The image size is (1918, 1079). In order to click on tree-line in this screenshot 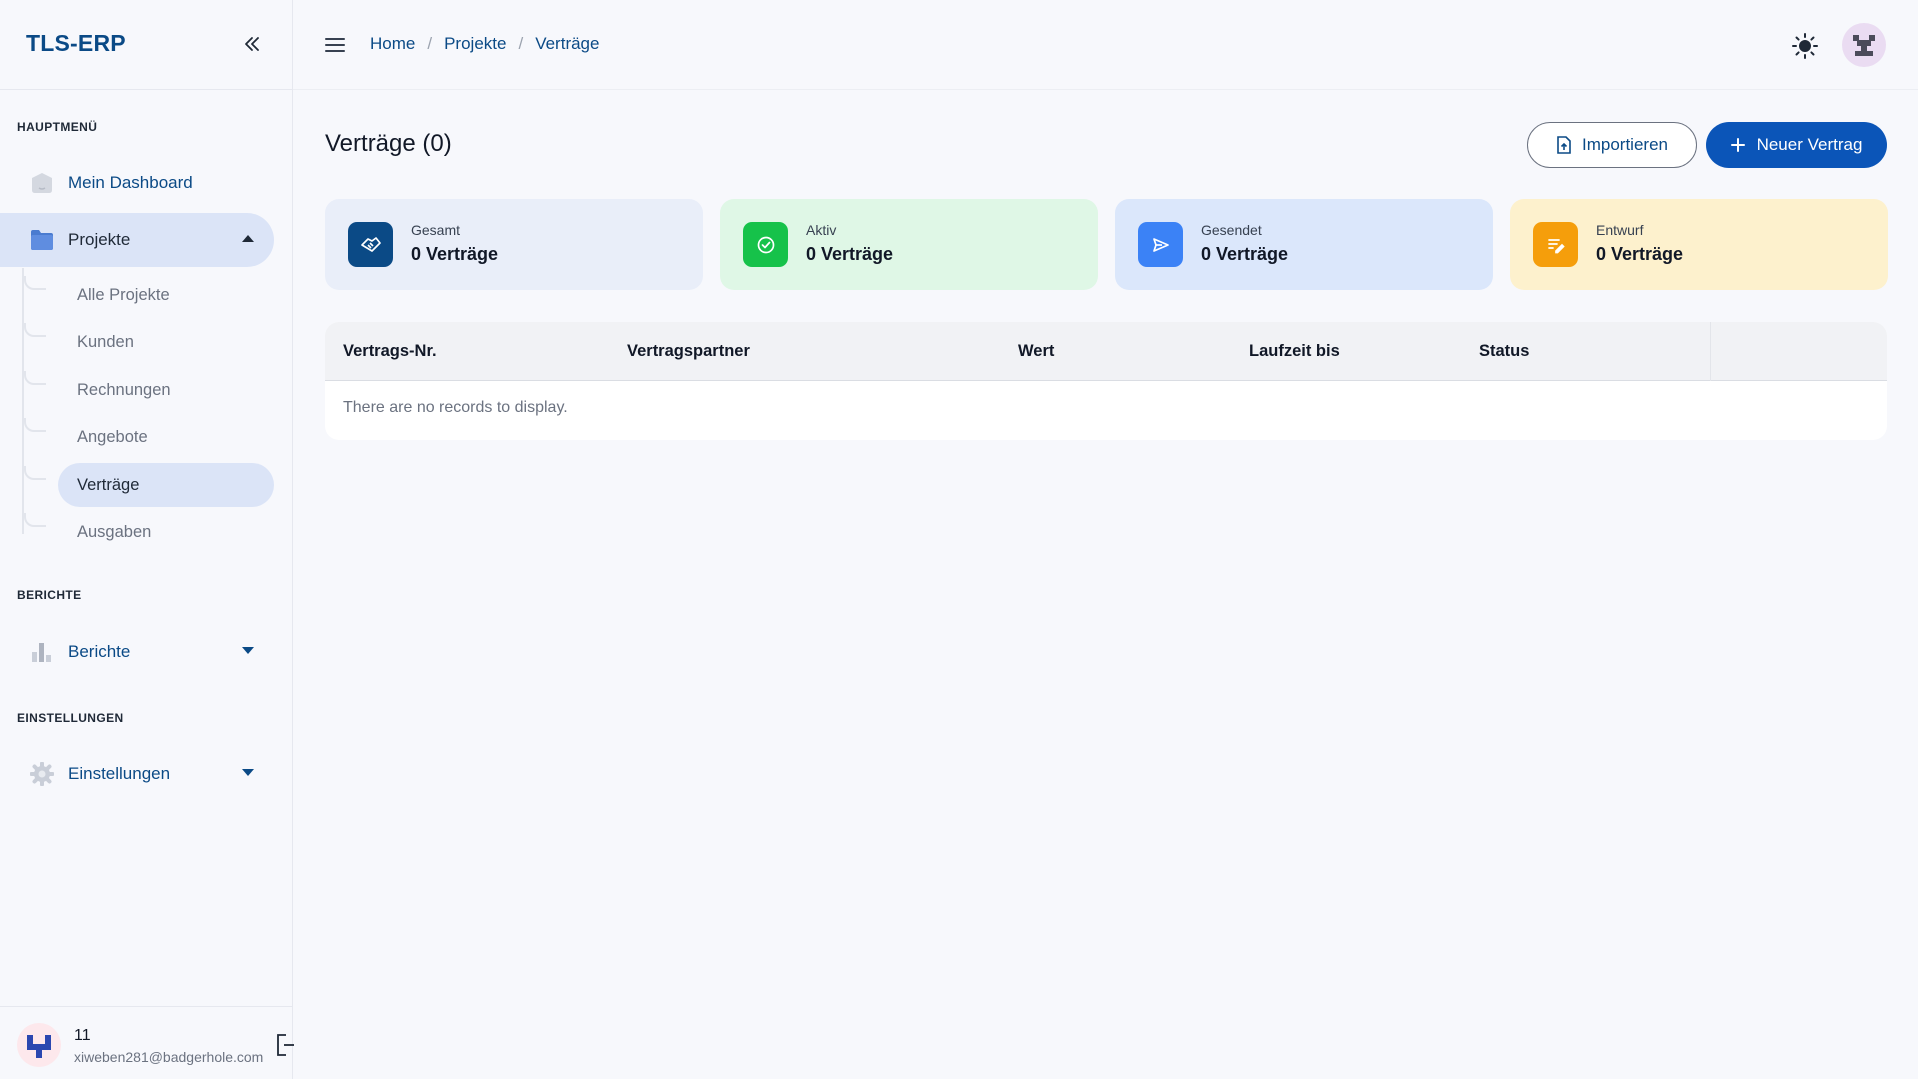, I will do `click(23, 401)`.